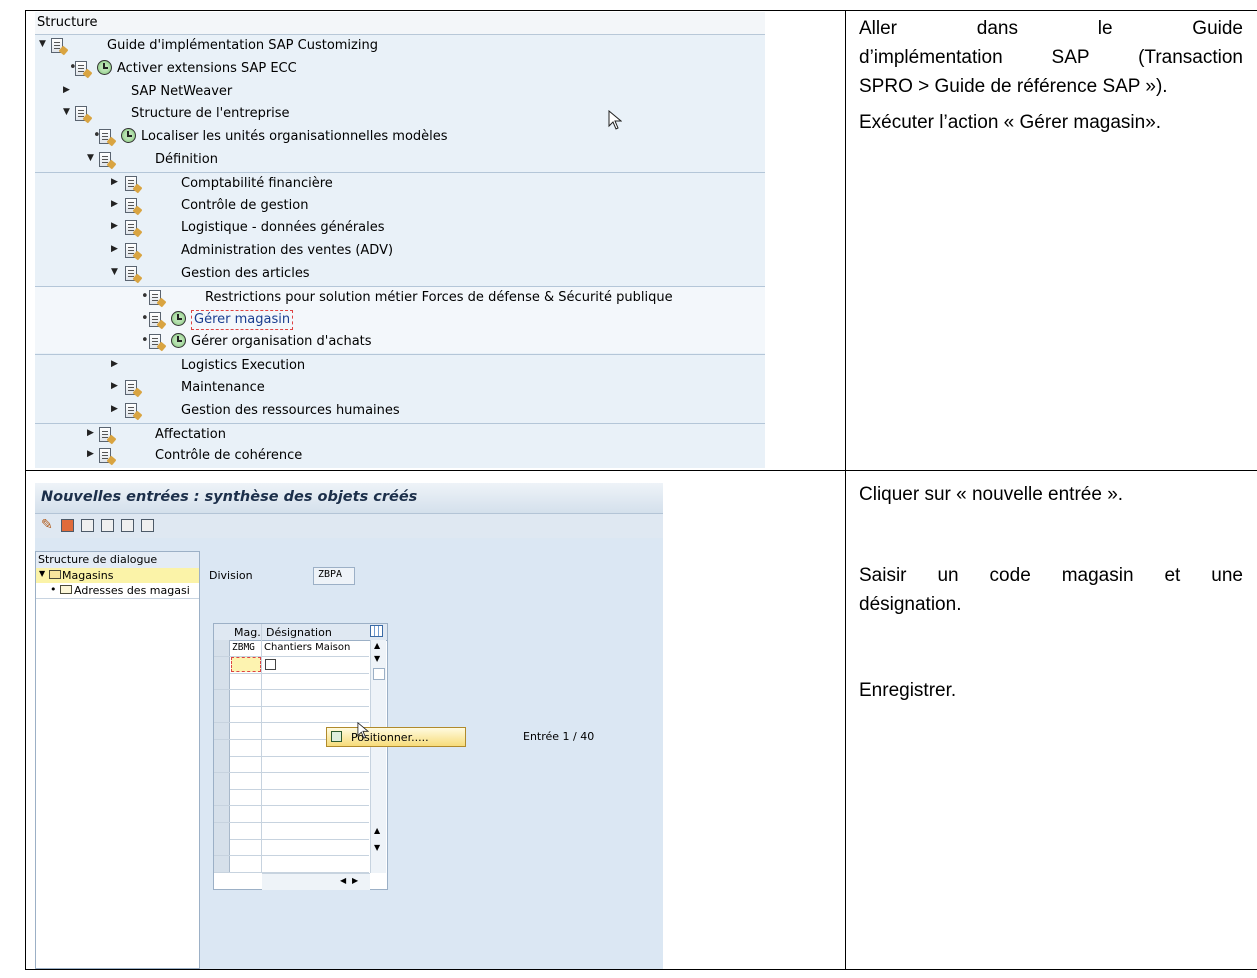  What do you see at coordinates (283, 227) in the screenshot?
I see `tree-node-label: Logistique - données générales` at bounding box center [283, 227].